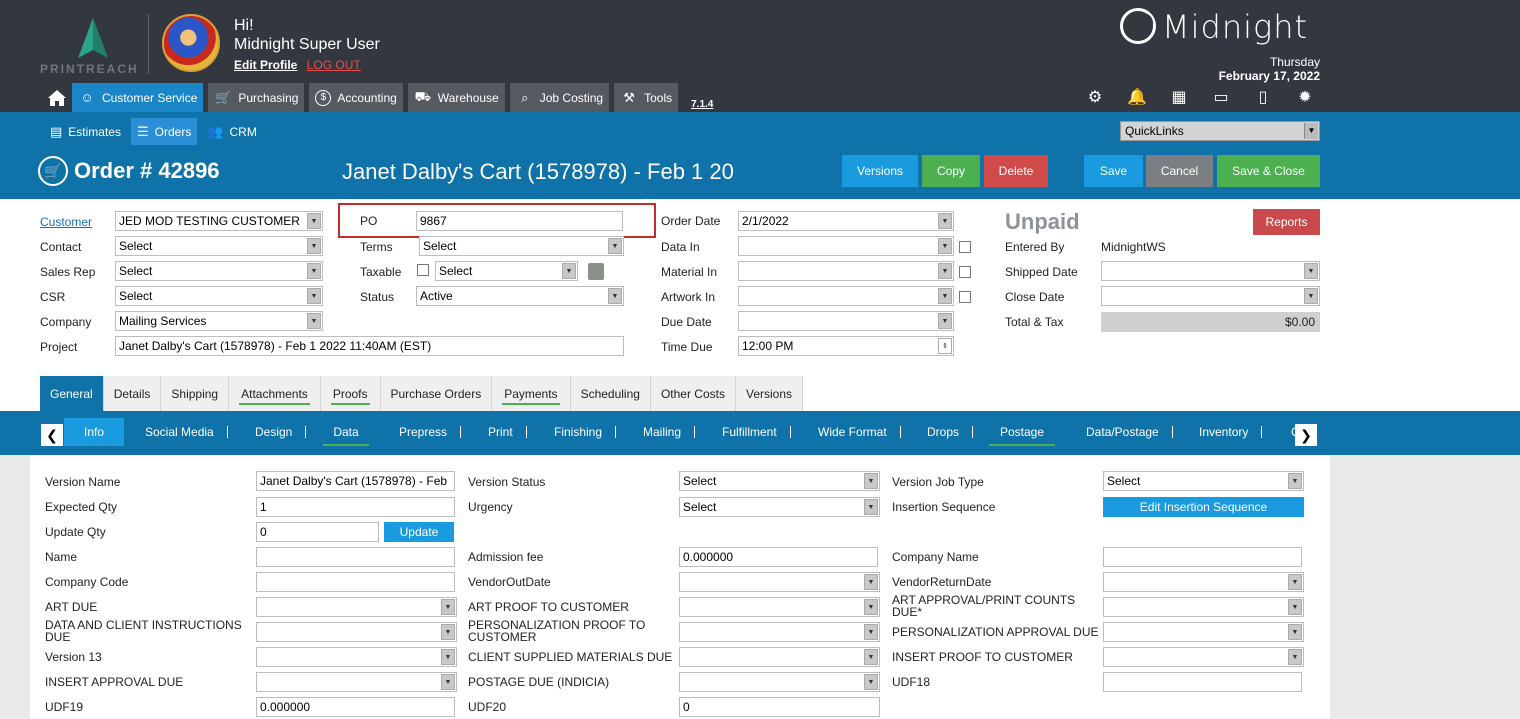  I want to click on subtab-truncated: C, so click(1295, 432).